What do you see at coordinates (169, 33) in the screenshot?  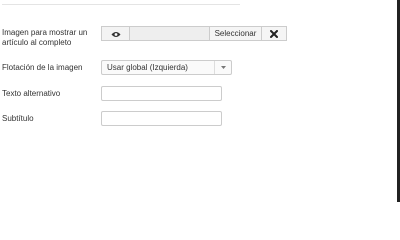 I see `image-path-field` at bounding box center [169, 33].